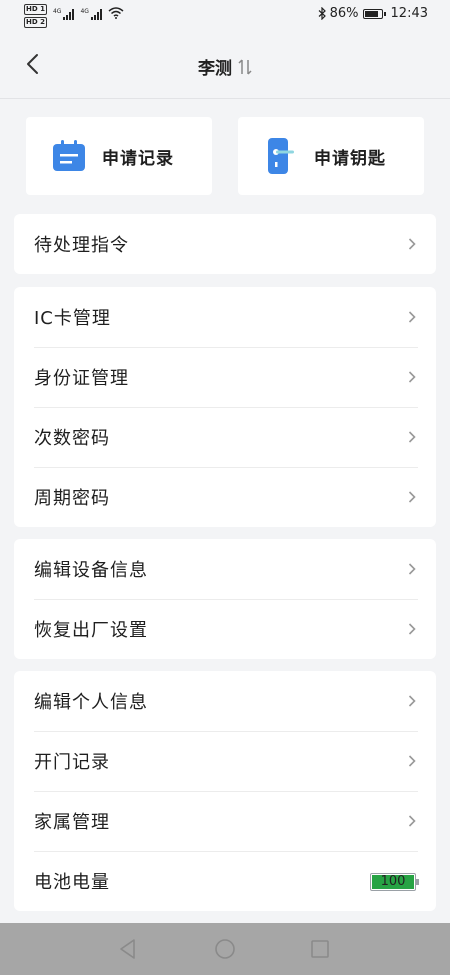  Describe the element at coordinates (322, 13) in the screenshot. I see `bluetooth-icon` at that location.